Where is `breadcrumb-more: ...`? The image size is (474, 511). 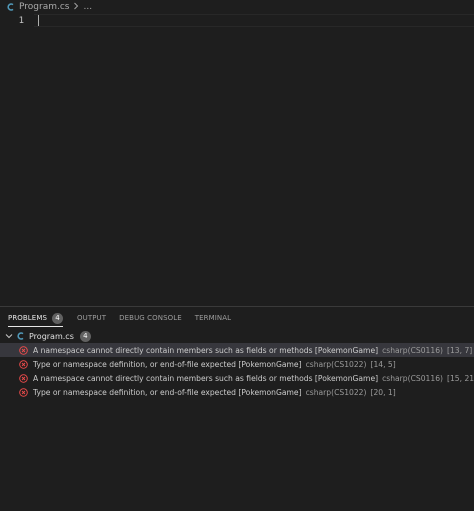
breadcrumb-more: ... is located at coordinates (87, 7).